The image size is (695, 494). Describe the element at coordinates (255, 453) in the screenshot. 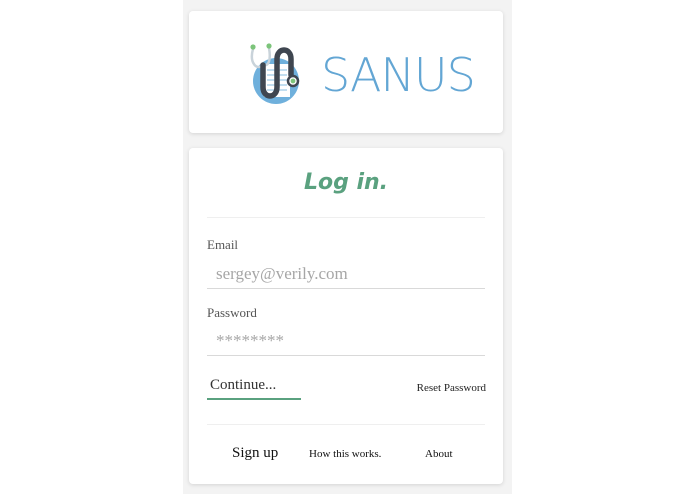

I see `signup-link: Sign up` at that location.